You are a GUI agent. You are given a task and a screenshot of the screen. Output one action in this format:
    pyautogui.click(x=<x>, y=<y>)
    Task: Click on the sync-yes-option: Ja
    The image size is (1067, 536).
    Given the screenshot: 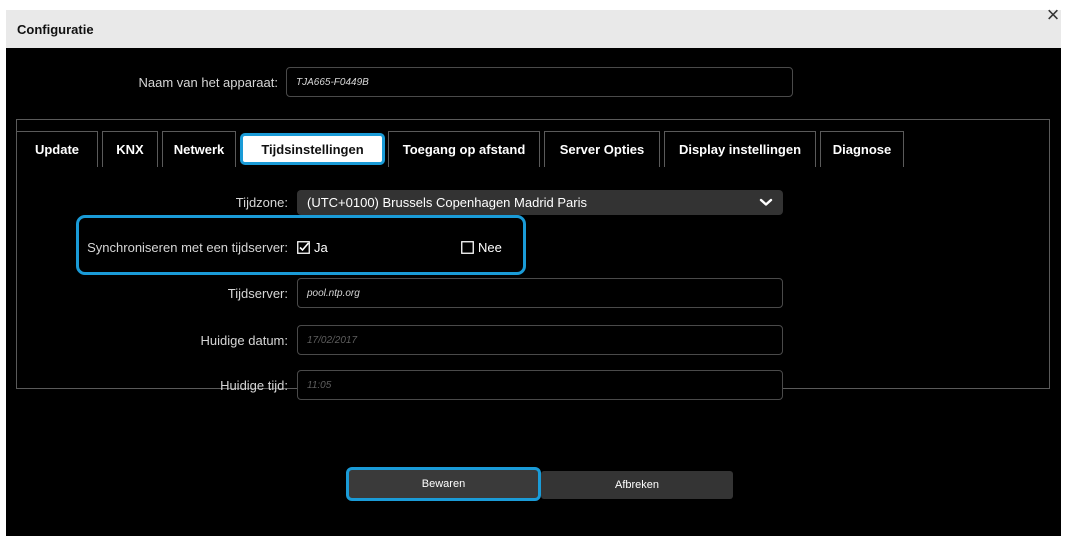 What is the action you would take?
    pyautogui.click(x=312, y=247)
    